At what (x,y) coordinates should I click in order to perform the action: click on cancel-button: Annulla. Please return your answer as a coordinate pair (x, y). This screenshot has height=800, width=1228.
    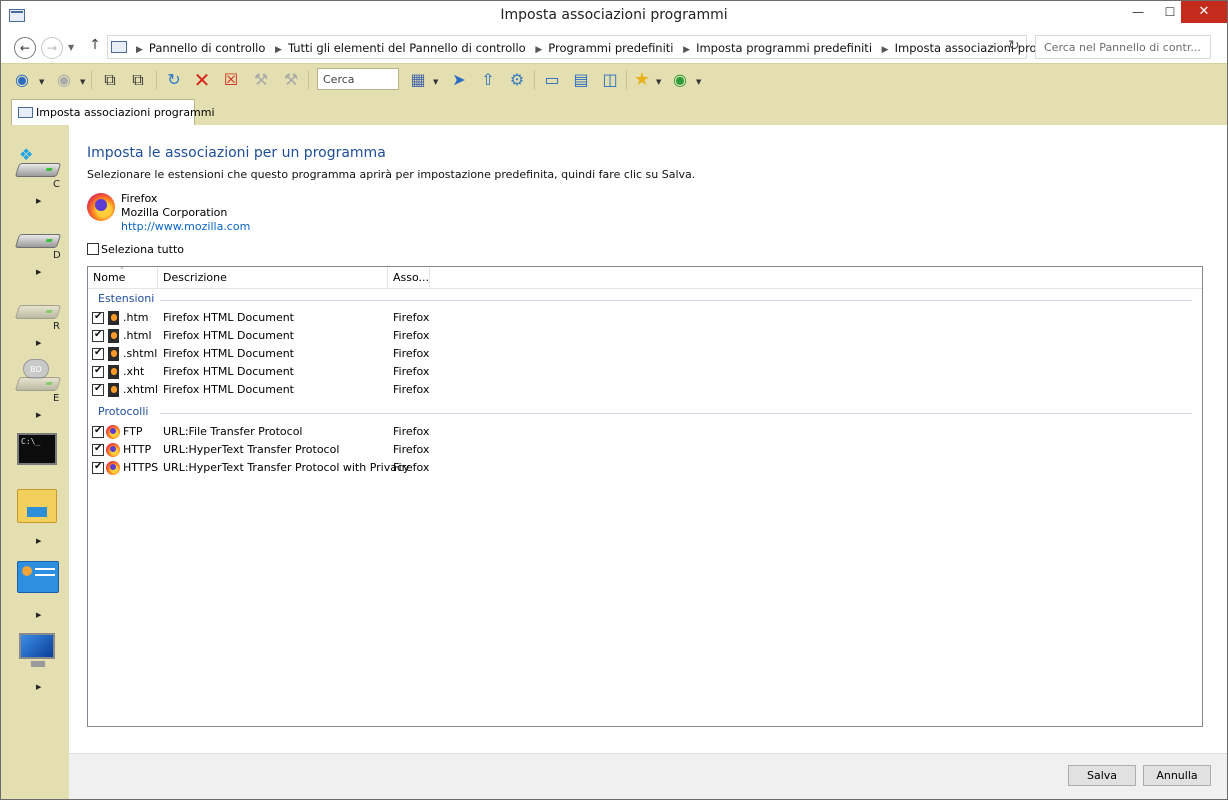
    Looking at the image, I should click on (1177, 775).